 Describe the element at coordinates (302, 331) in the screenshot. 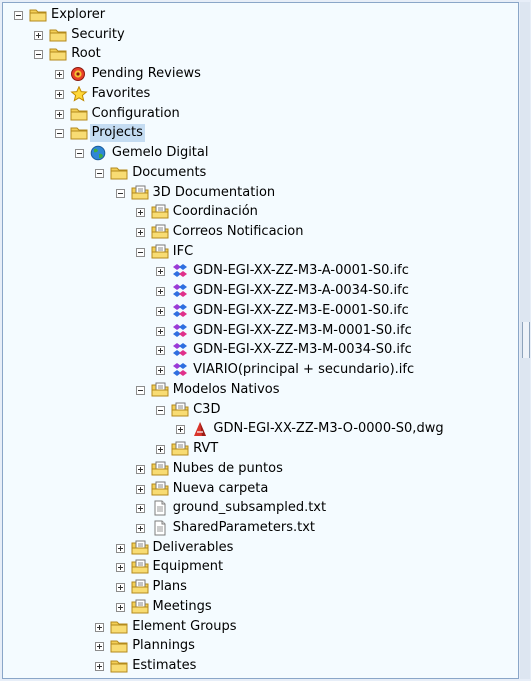

I see `tree-node-label: GDN-EGI-XX-ZZ-M3-M-0001-S0.ifc` at that location.